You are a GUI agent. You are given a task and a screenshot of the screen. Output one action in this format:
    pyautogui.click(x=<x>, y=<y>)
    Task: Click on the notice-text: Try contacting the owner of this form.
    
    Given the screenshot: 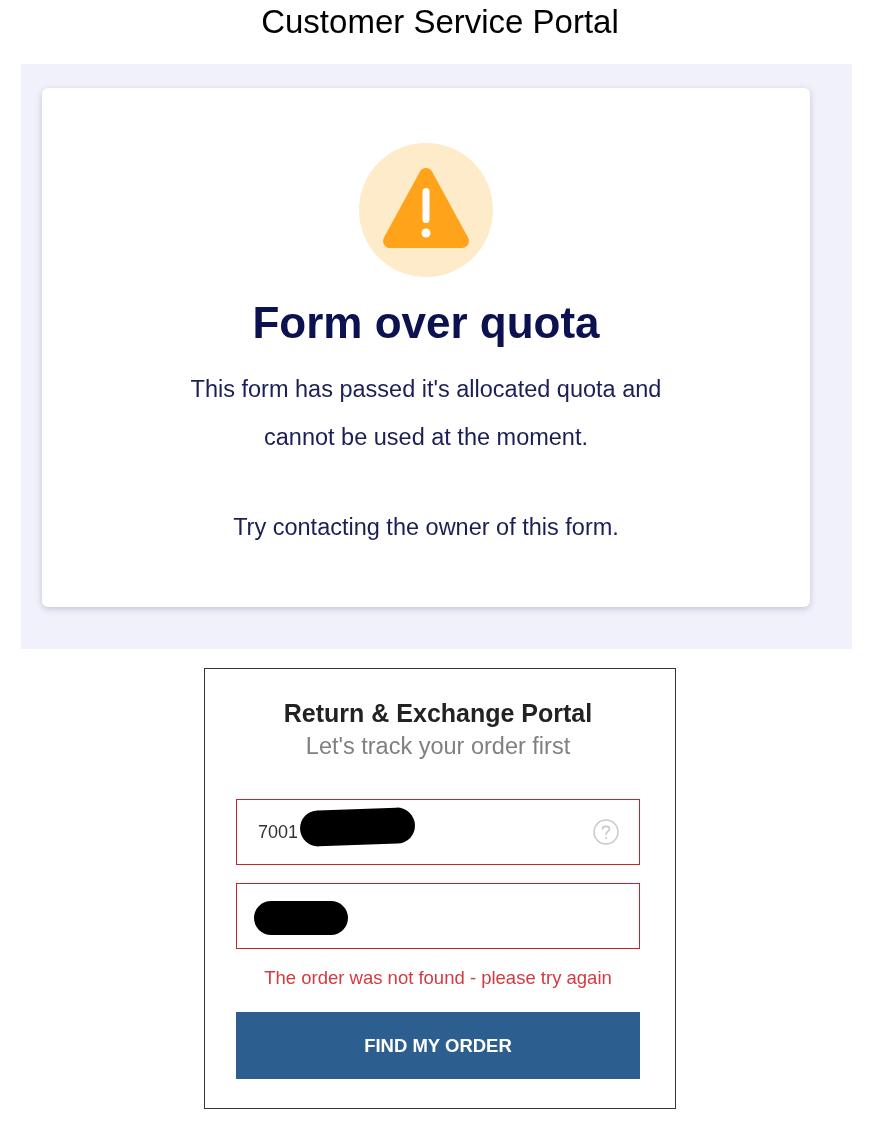 What is the action you would take?
    pyautogui.click(x=426, y=527)
    